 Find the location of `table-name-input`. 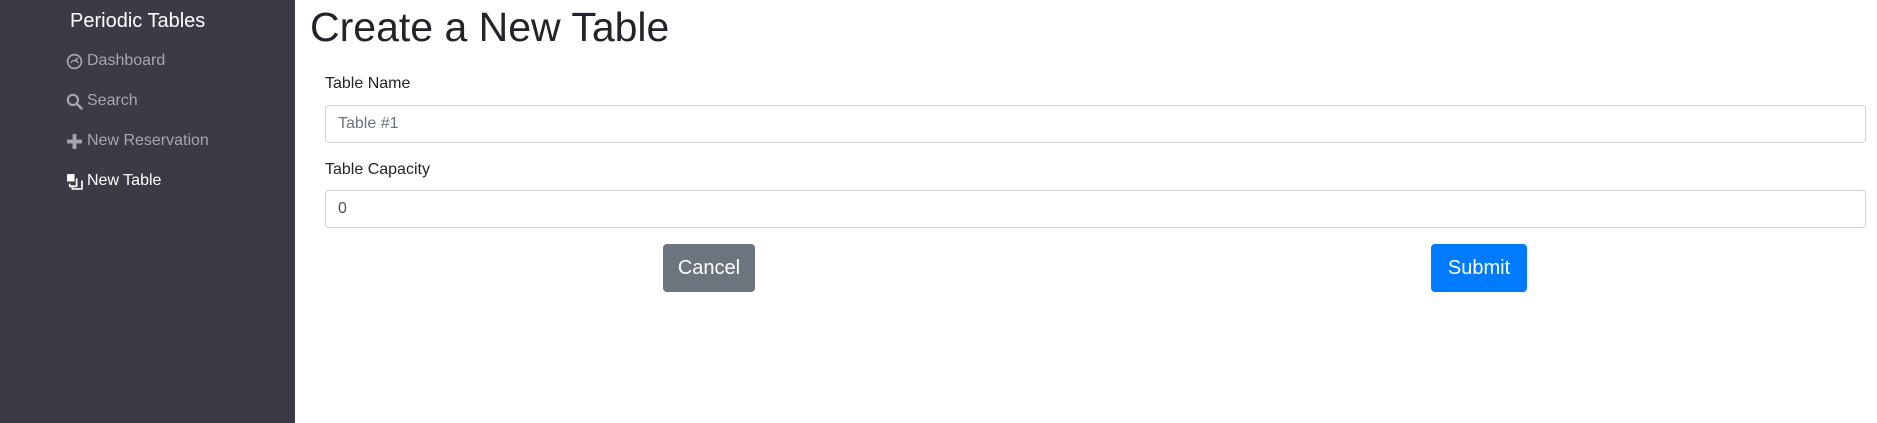

table-name-input is located at coordinates (1095, 124).